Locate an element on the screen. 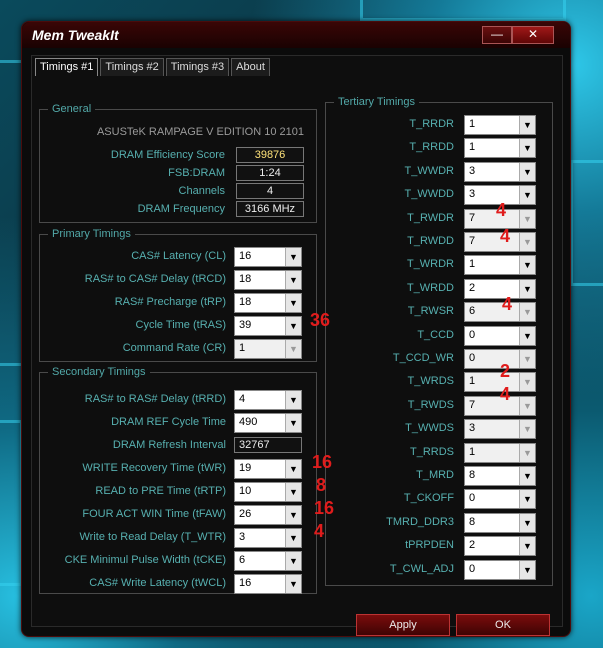  tertiary-timing-dropdown-value: 0 is located at coordinates (472, 358).